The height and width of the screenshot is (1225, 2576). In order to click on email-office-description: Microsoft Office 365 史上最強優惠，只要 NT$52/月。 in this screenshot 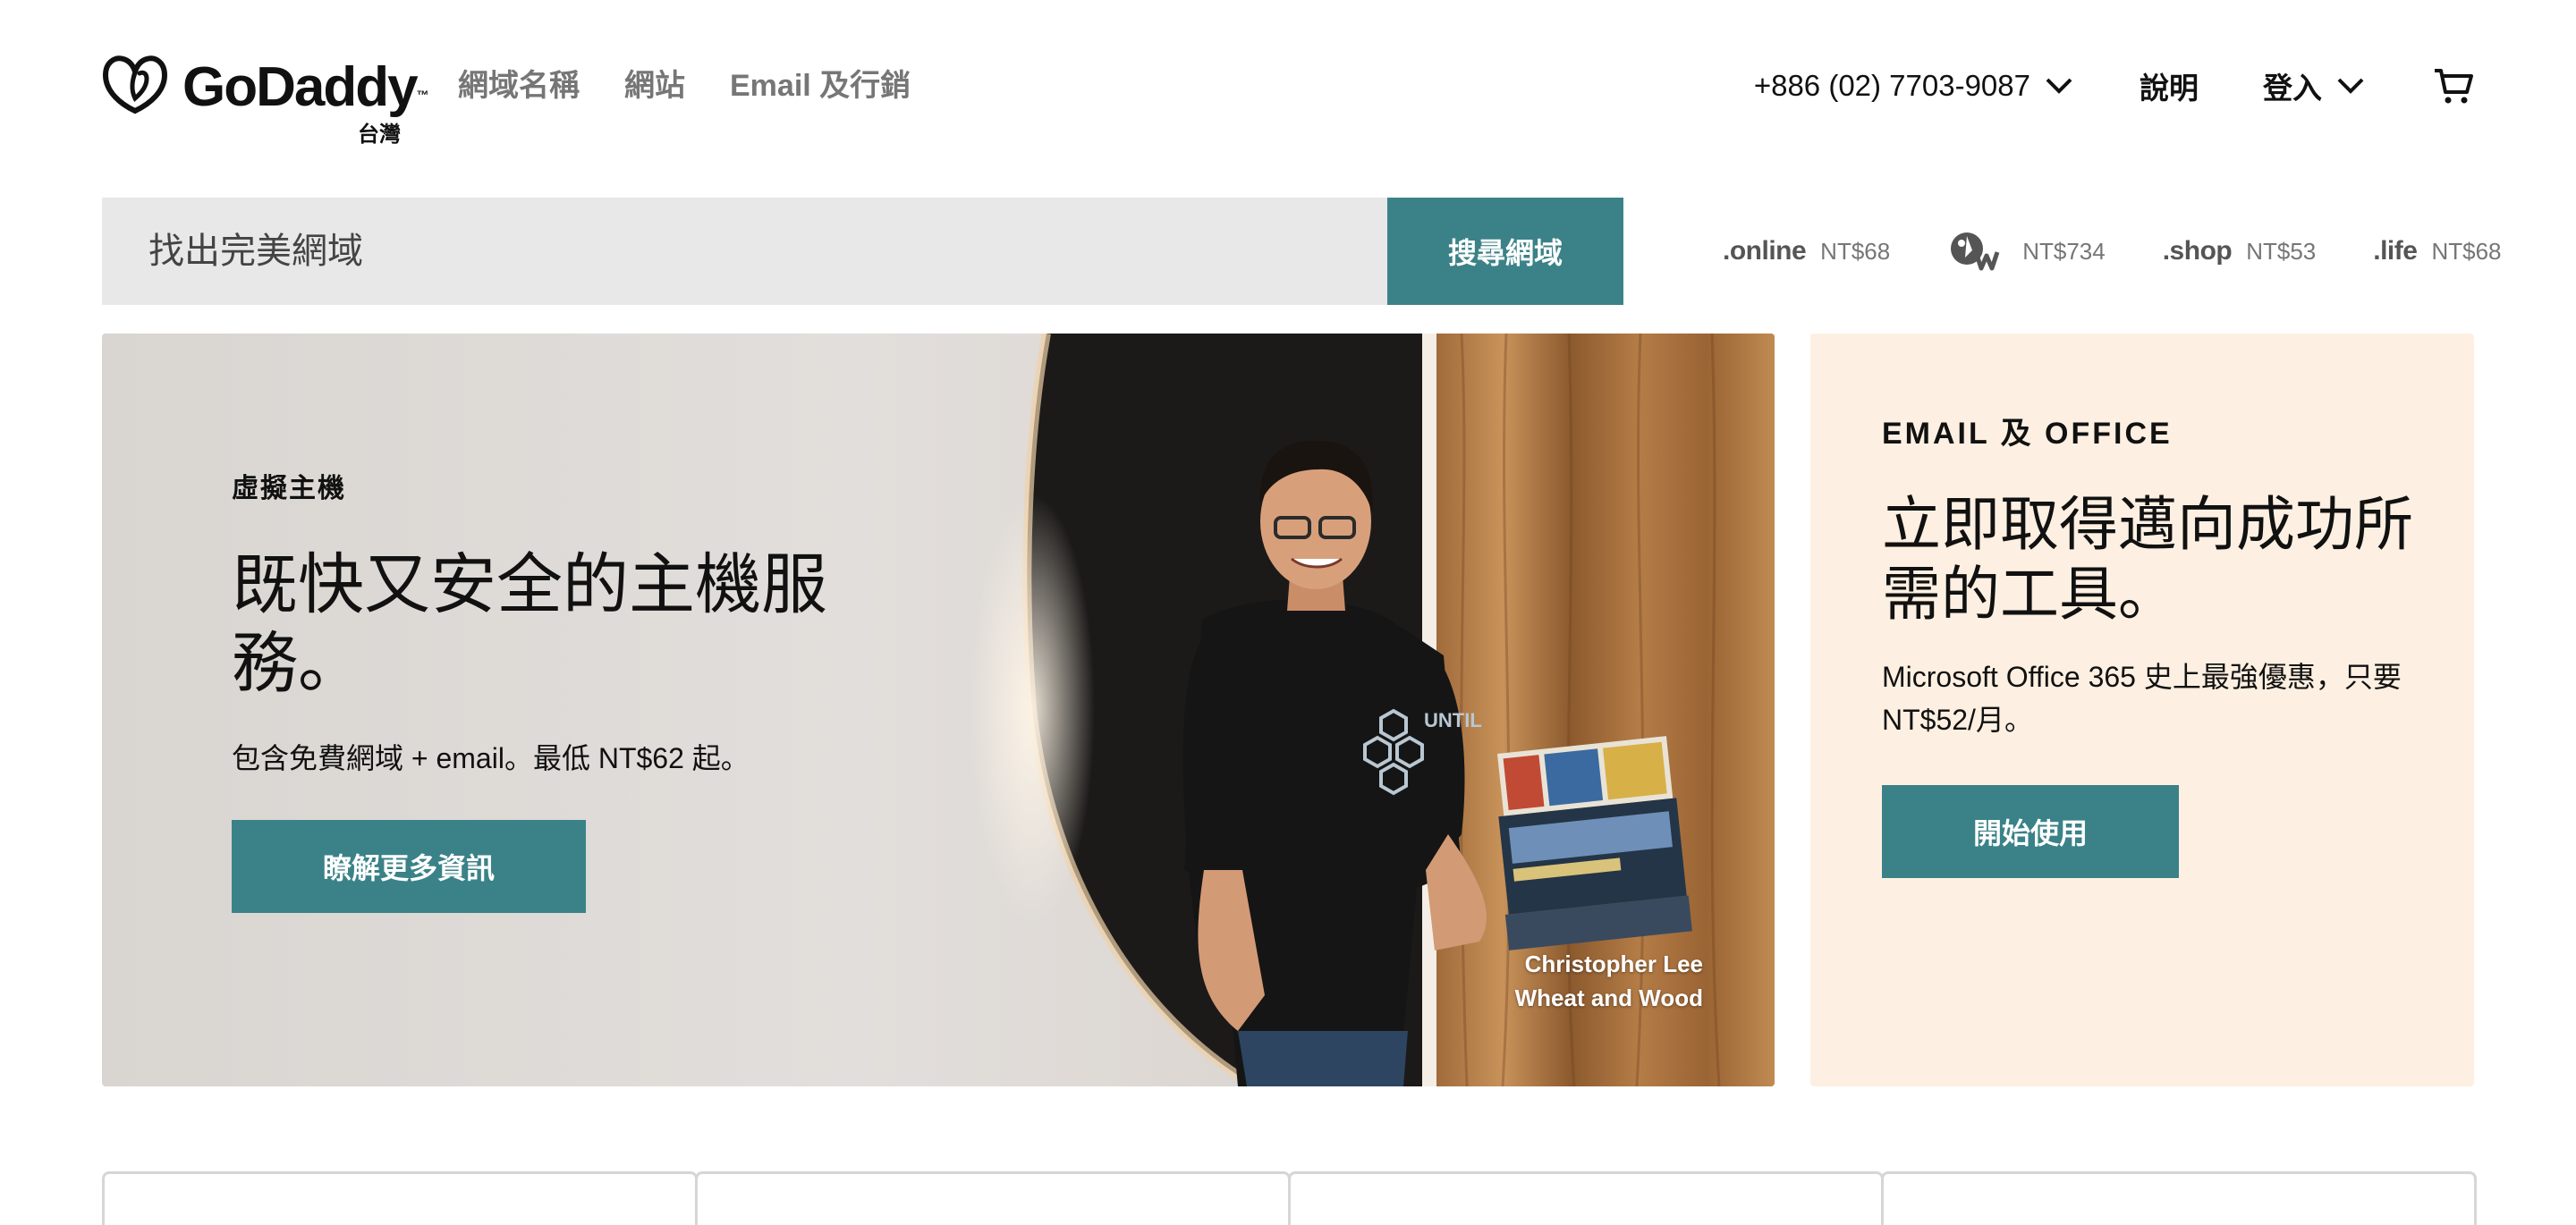, I will do `click(2142, 698)`.